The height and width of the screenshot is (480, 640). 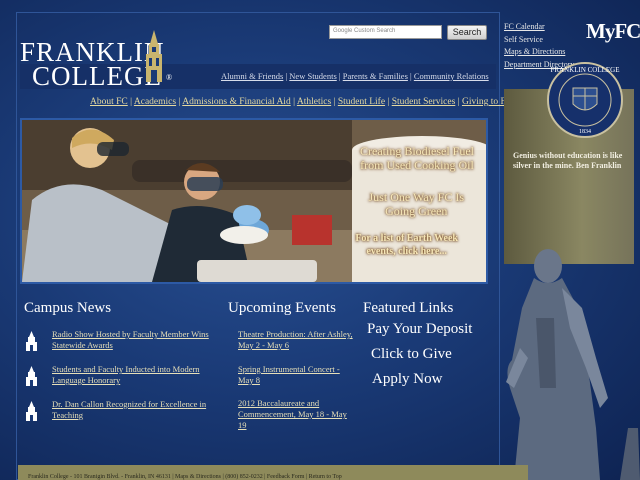 I want to click on hero-line-1: Creating Biodiesel Fuel, so click(x=417, y=151).